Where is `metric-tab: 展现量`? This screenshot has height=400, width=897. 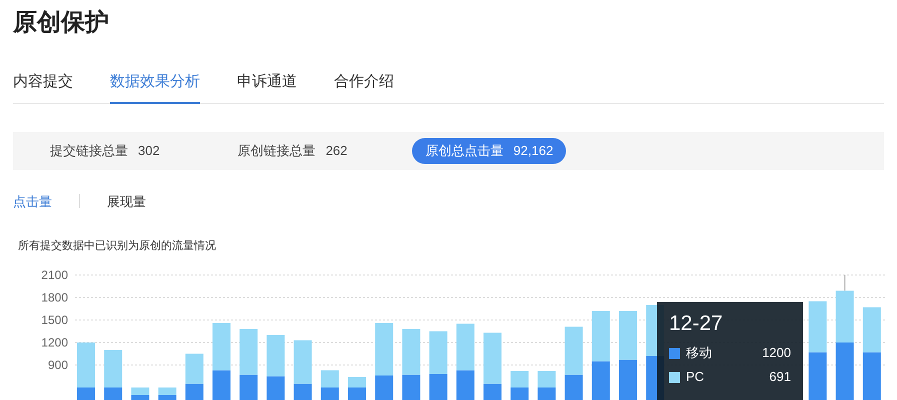
metric-tab: 展现量 is located at coordinates (126, 201).